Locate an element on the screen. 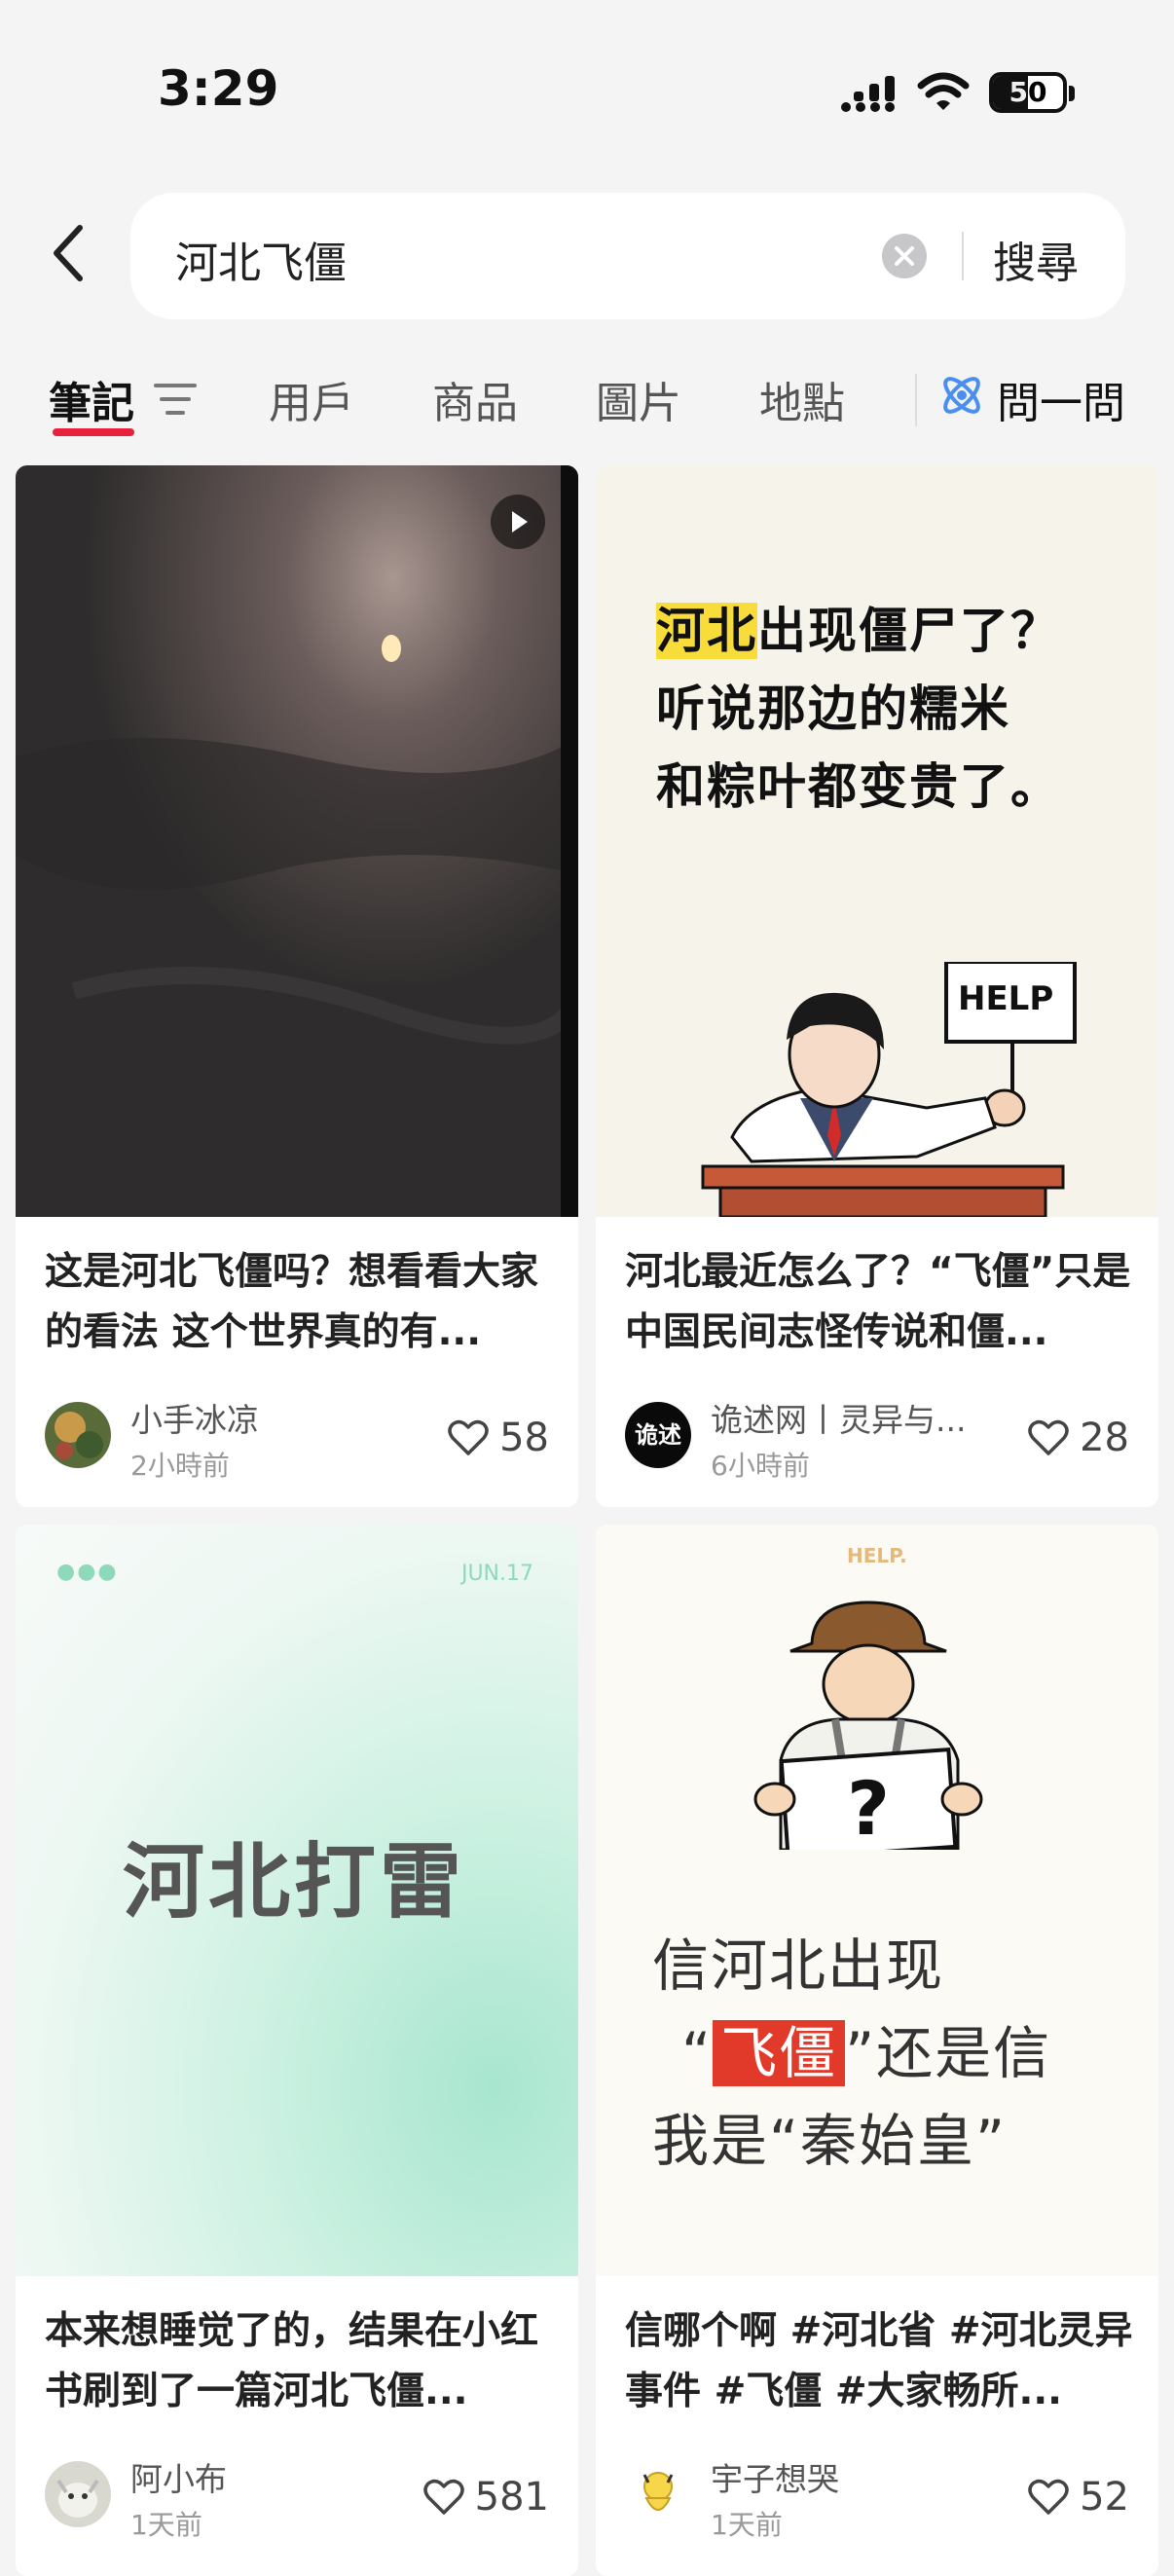 This screenshot has height=2576, width=1174. tab-images: 圖片 is located at coordinates (638, 399).